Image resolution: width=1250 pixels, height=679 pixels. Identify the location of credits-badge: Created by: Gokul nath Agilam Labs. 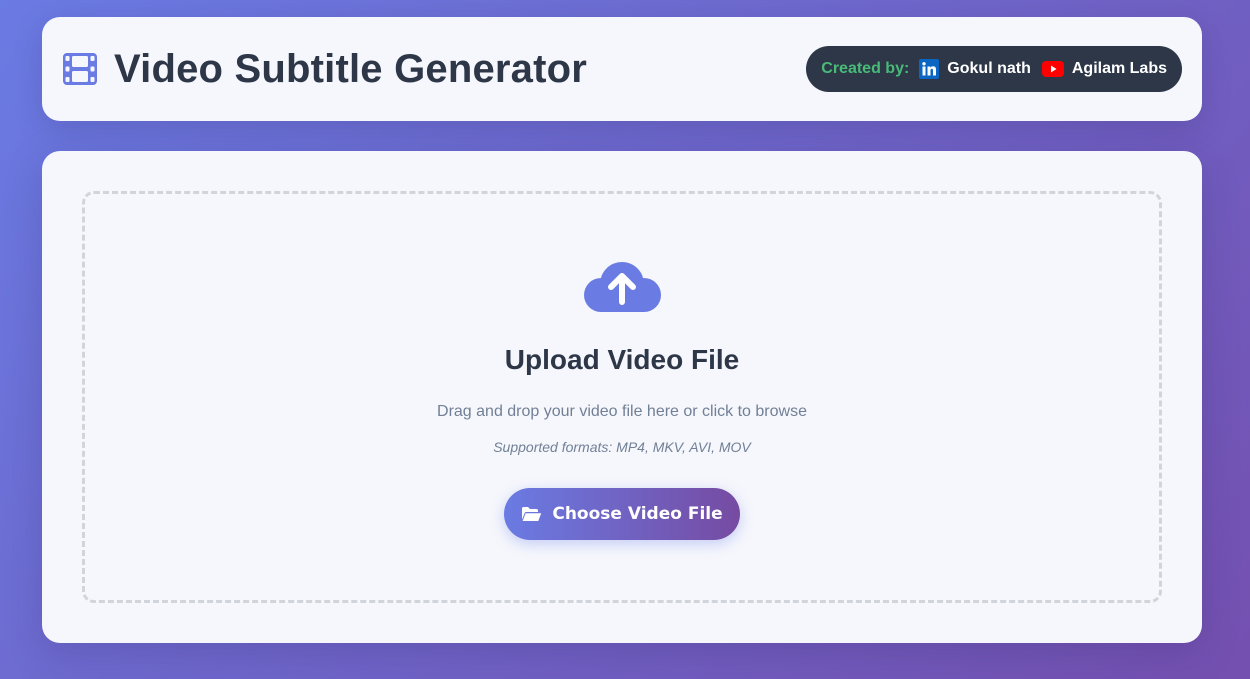
(994, 69).